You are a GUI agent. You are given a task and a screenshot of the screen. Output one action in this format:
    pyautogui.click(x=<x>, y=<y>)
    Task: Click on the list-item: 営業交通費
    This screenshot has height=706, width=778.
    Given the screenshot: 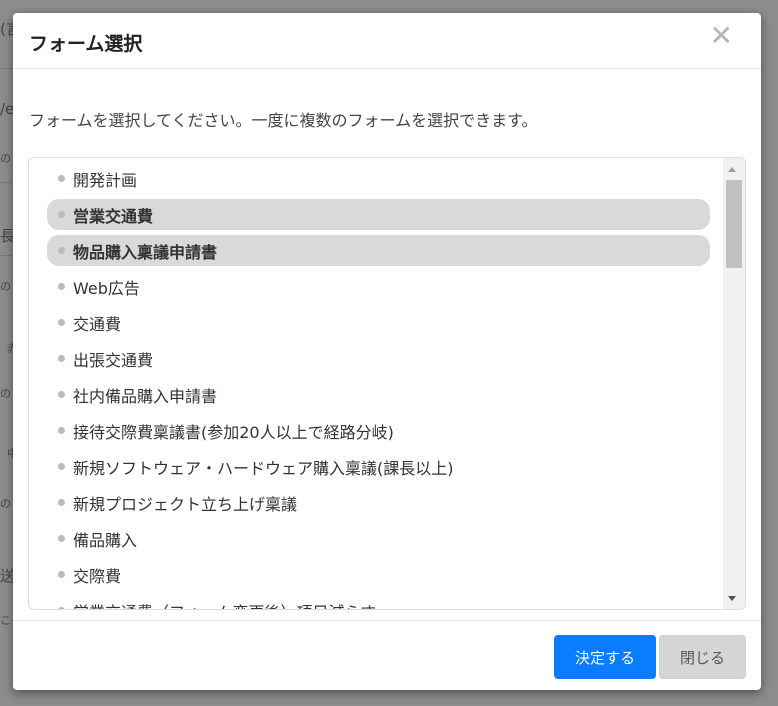 What is the action you would take?
    pyautogui.click(x=378, y=214)
    